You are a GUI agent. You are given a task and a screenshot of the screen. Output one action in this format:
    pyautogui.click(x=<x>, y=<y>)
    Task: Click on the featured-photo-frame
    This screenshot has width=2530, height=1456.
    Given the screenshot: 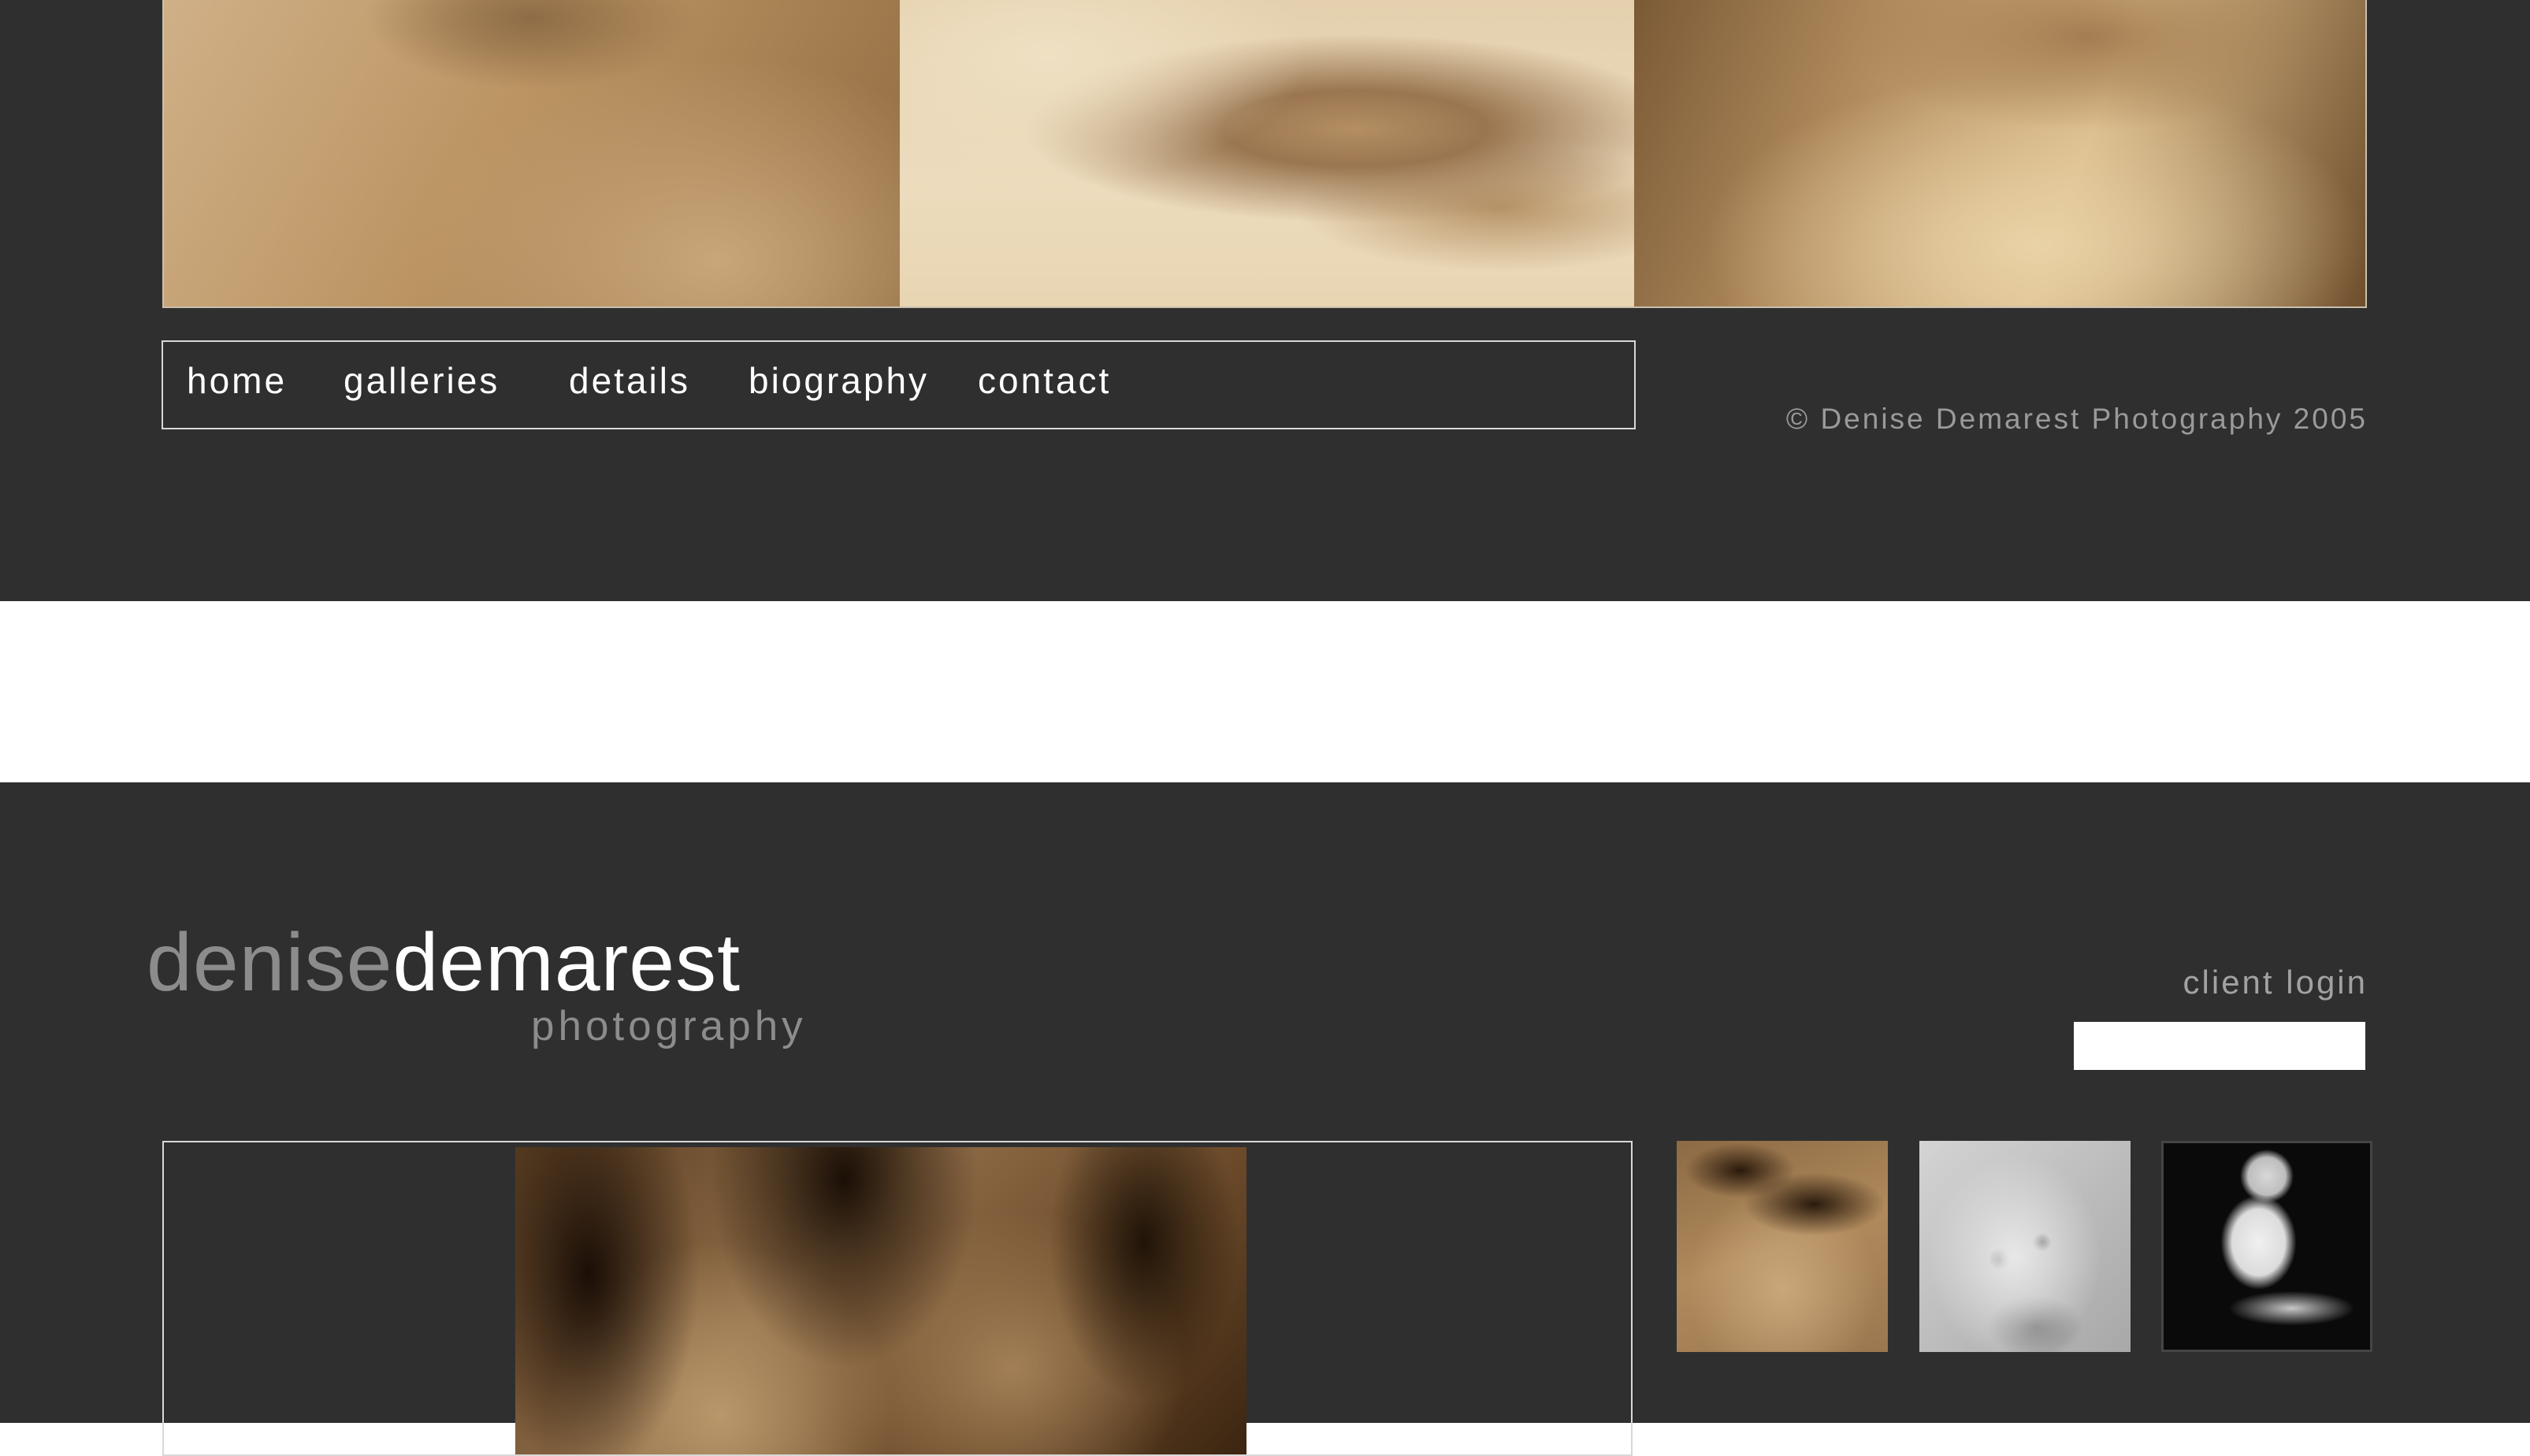 What is the action you would take?
    pyautogui.click(x=897, y=1298)
    